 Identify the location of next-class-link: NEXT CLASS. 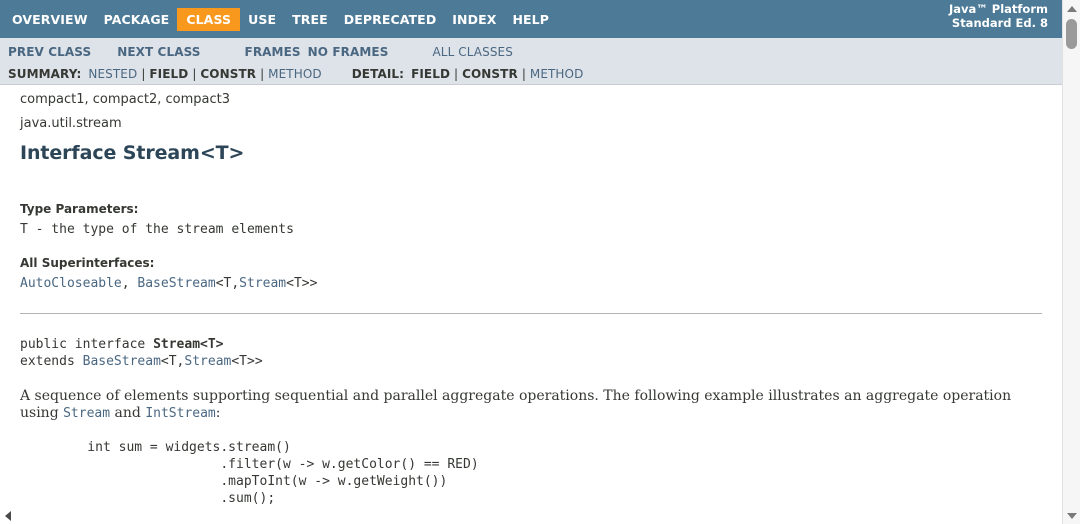
(158, 52).